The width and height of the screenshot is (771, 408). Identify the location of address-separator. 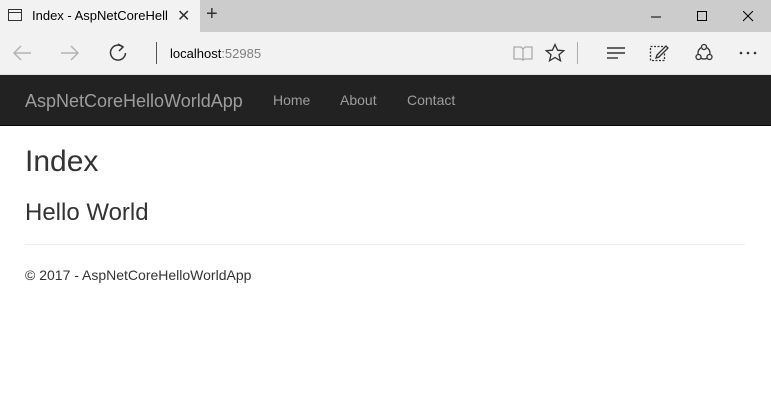
(156, 53).